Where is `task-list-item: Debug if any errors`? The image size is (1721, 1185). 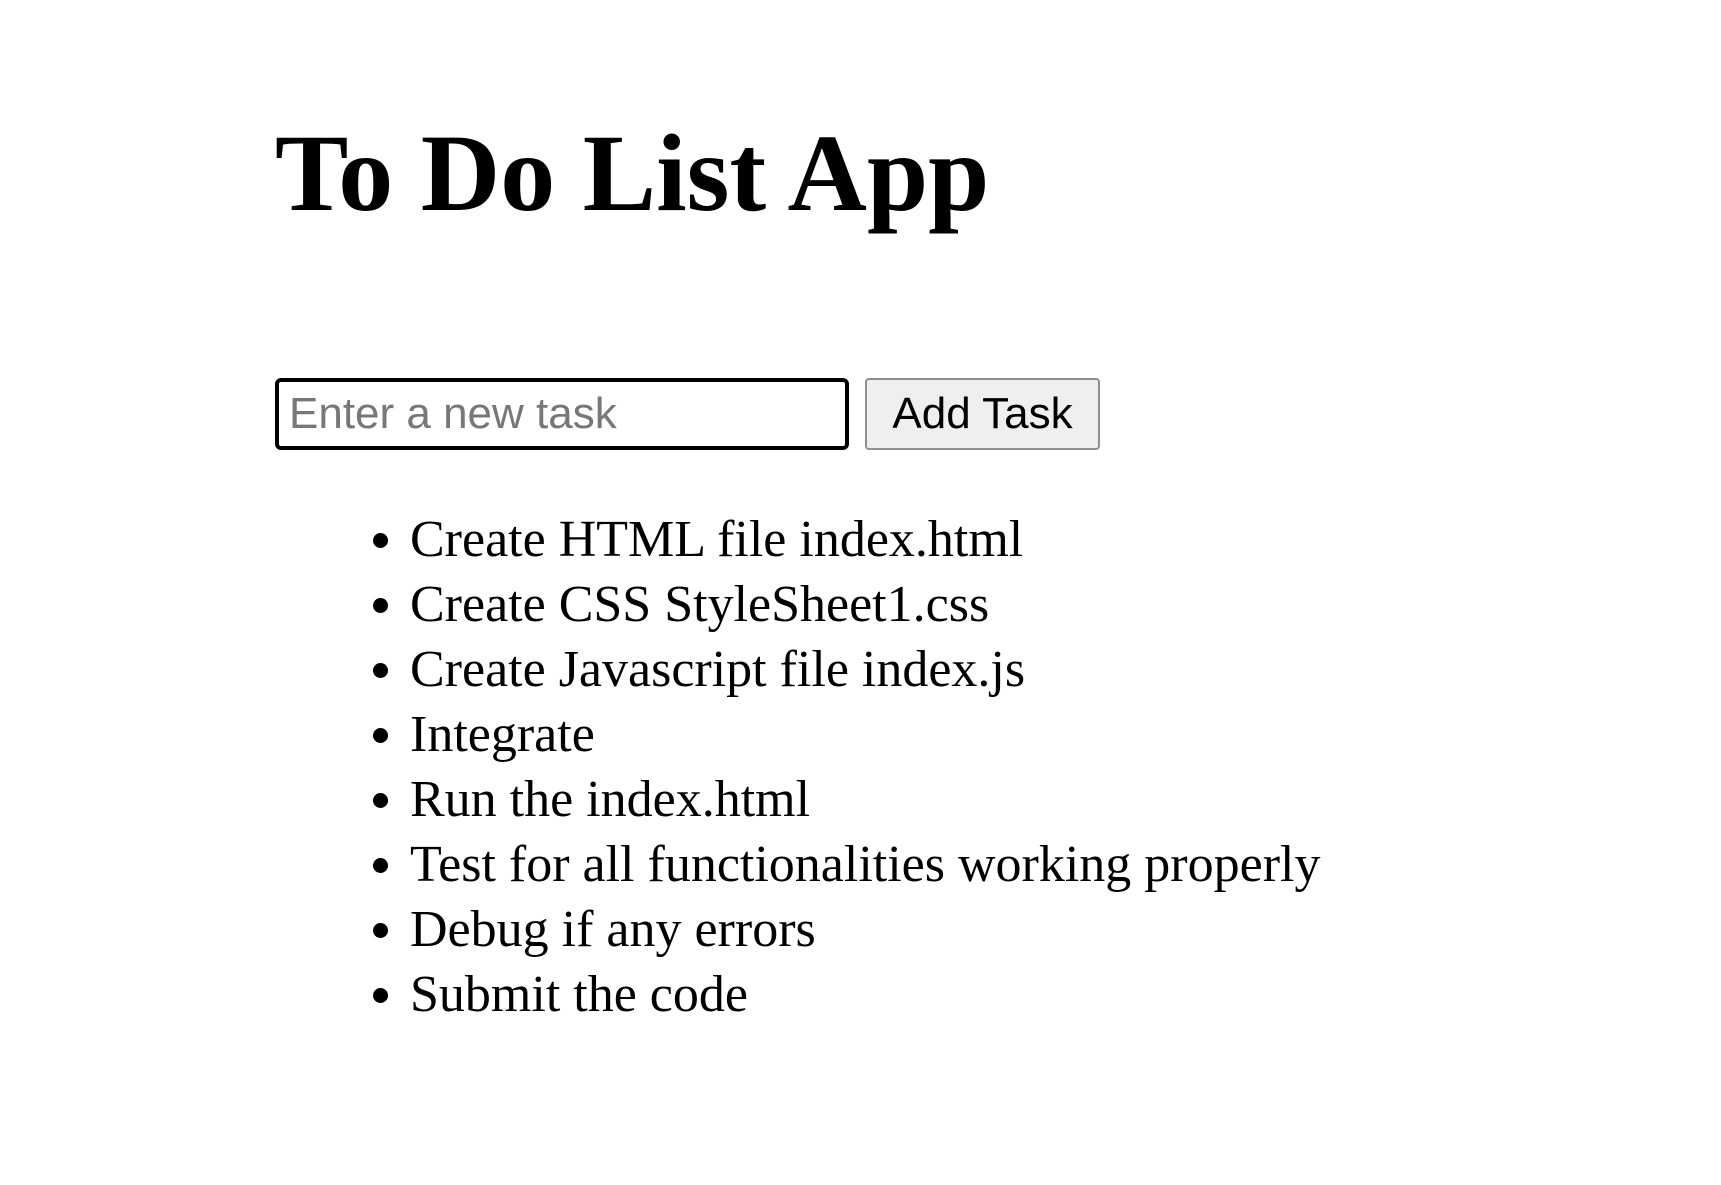 task-list-item: Debug if any errors is located at coordinates (865, 929).